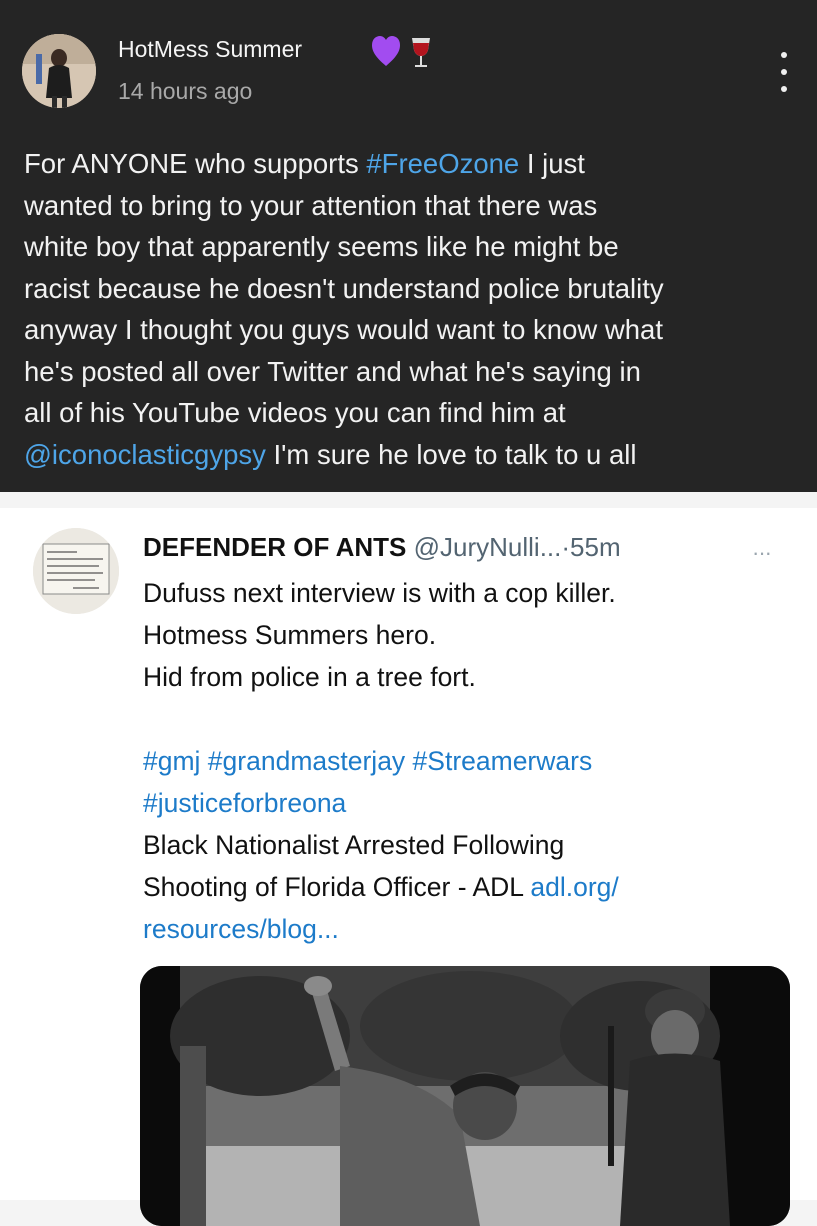 The width and height of the screenshot is (817, 1226). Describe the element at coordinates (405, 54) in the screenshot. I see `author-emojis` at that location.